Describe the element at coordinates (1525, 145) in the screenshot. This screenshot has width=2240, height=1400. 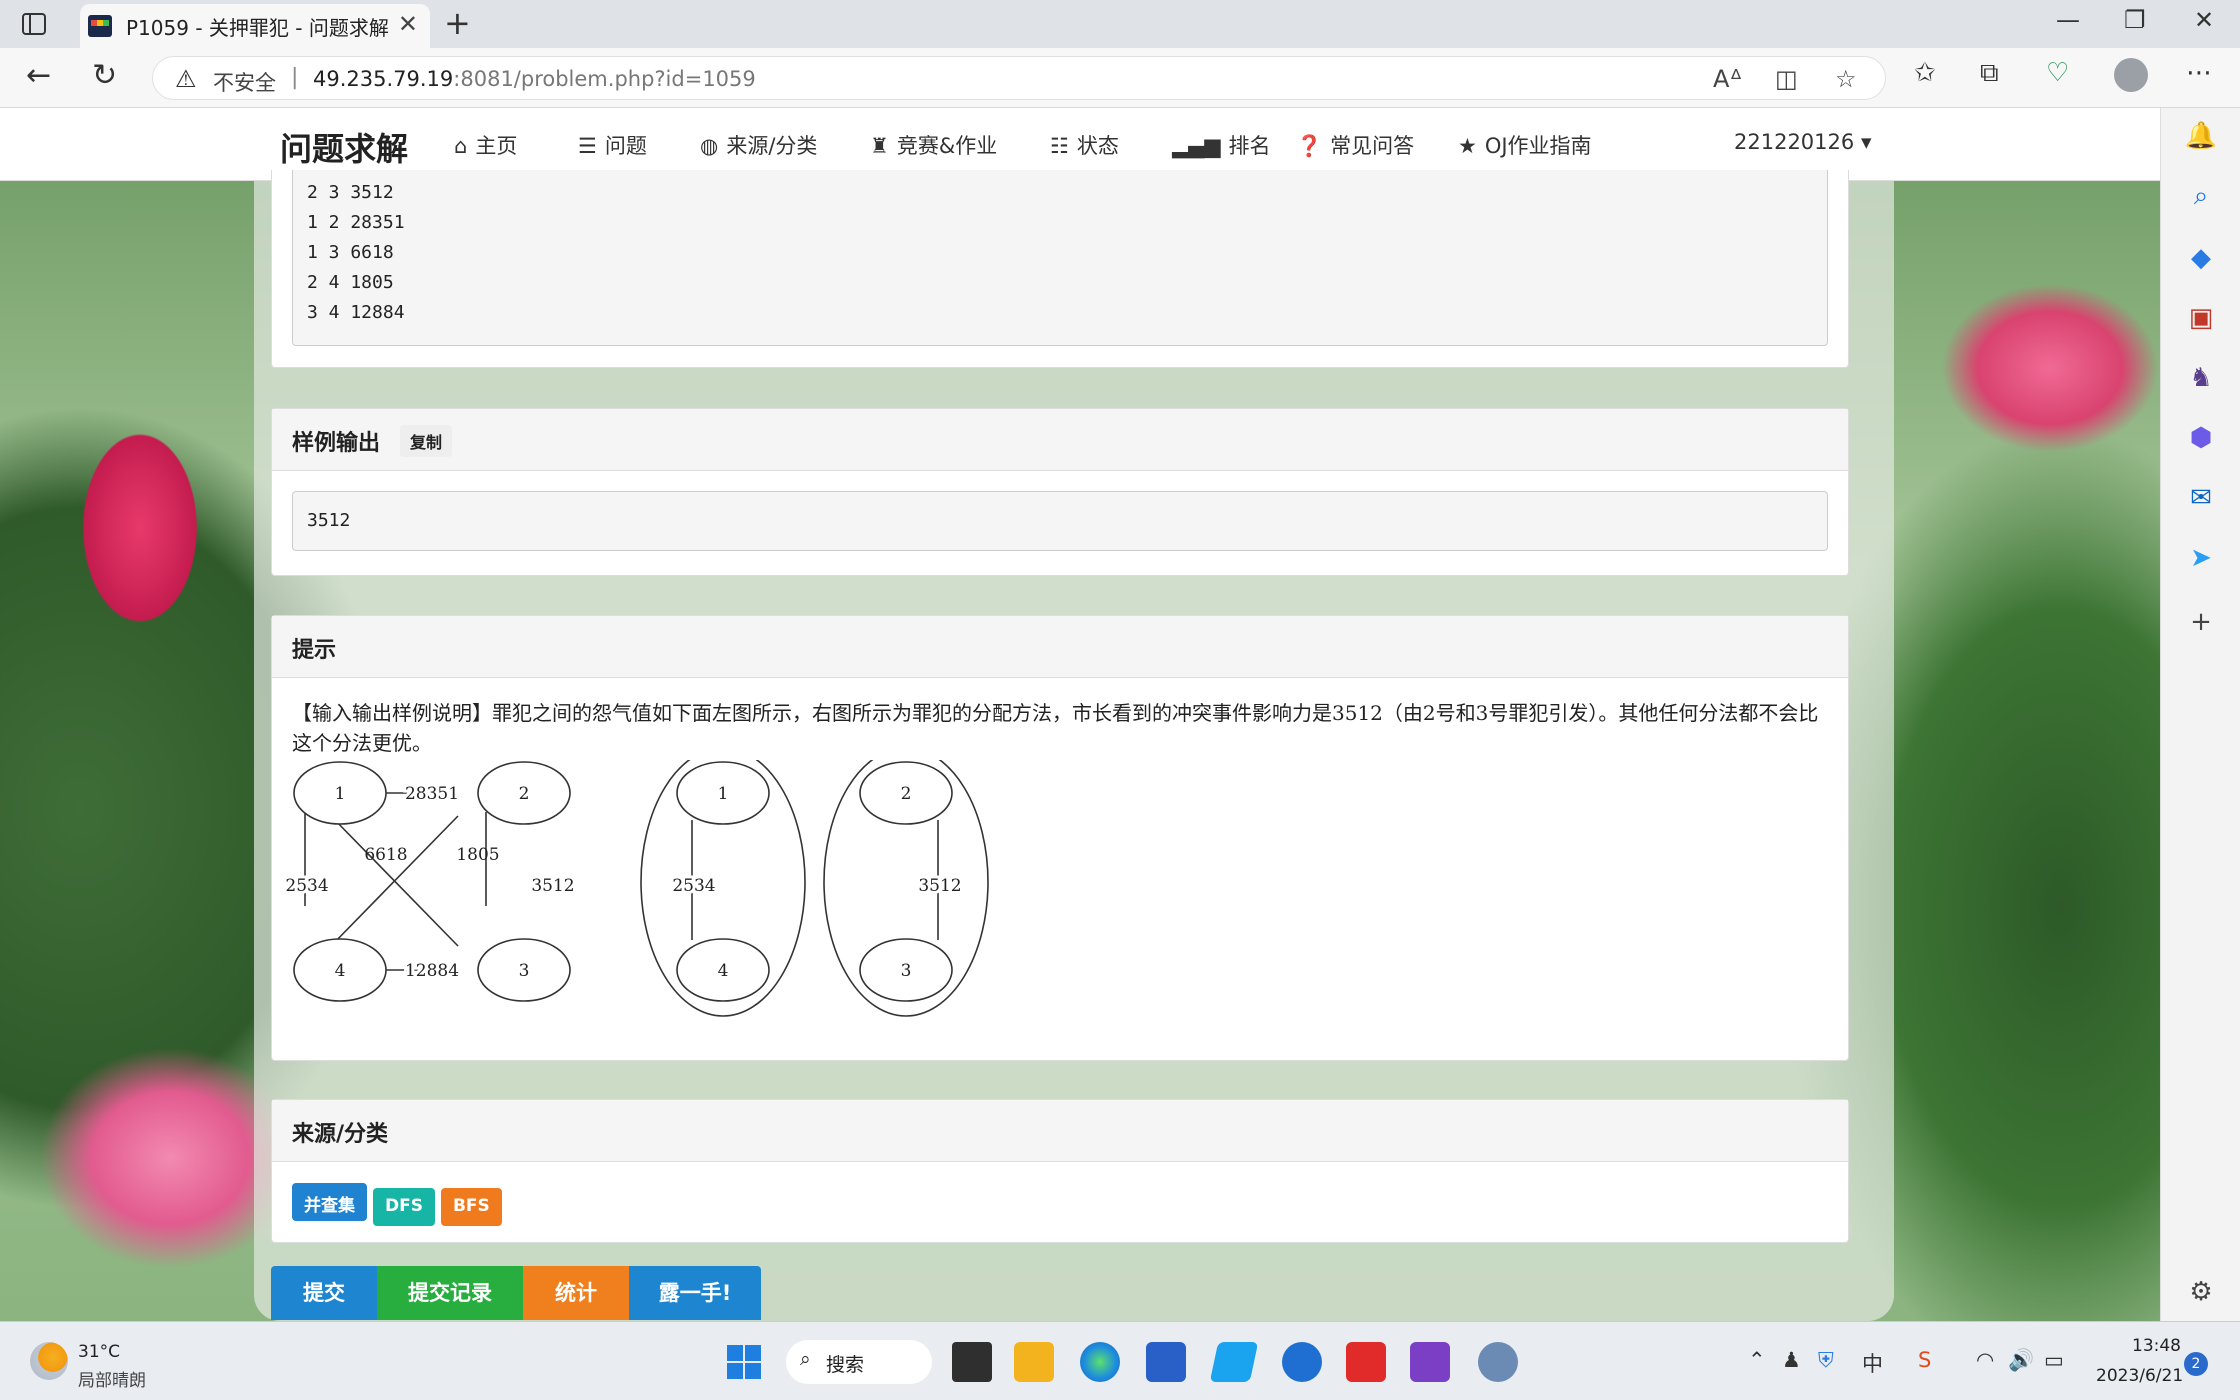
I see `nav-guide: ★ OJ作业指南` at that location.